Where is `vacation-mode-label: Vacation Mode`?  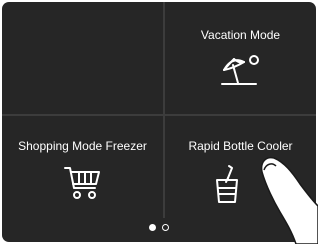
vacation-mode-label: Vacation Mode is located at coordinates (240, 35).